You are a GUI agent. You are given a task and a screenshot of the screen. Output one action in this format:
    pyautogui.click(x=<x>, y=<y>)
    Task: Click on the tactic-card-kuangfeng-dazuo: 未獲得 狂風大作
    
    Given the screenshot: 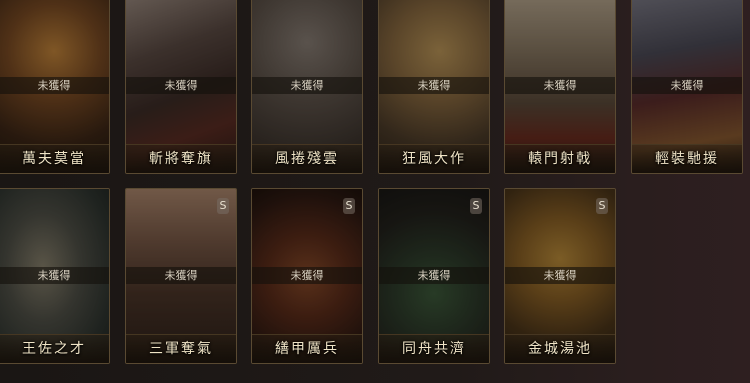 What is the action you would take?
    pyautogui.click(x=434, y=87)
    